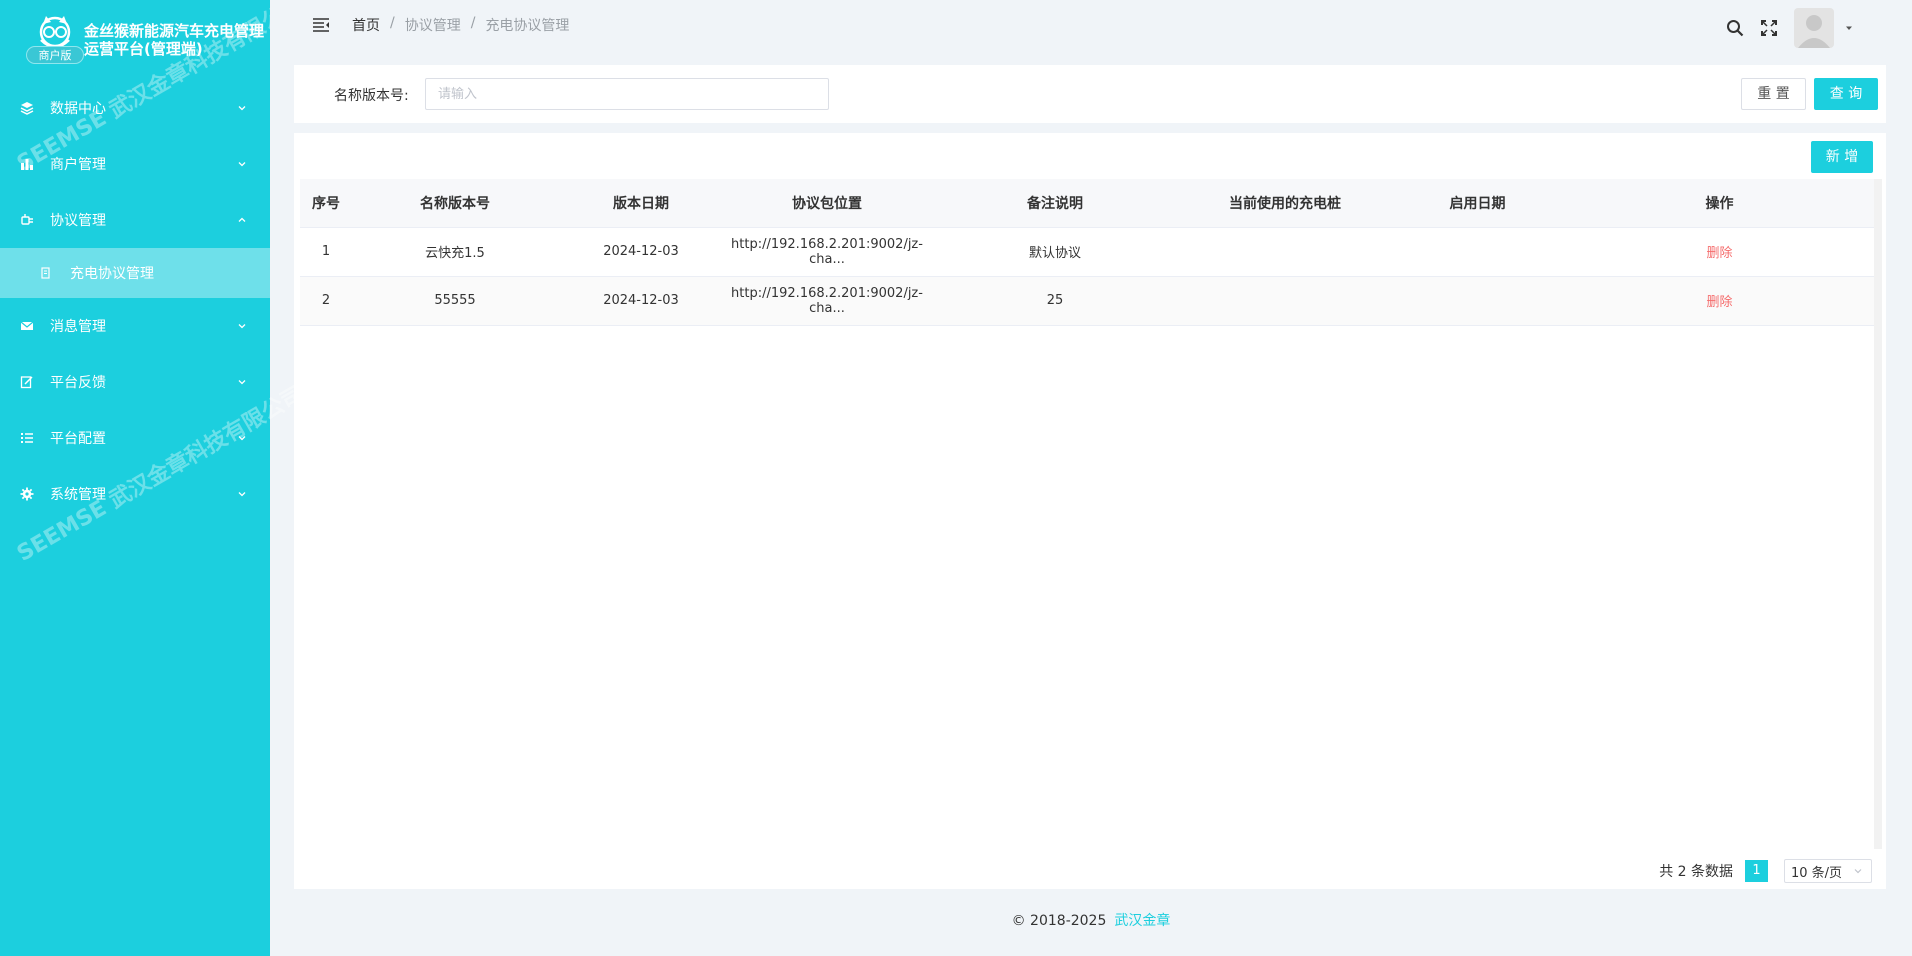  I want to click on cell-name: 云快充1.5, so click(455, 252).